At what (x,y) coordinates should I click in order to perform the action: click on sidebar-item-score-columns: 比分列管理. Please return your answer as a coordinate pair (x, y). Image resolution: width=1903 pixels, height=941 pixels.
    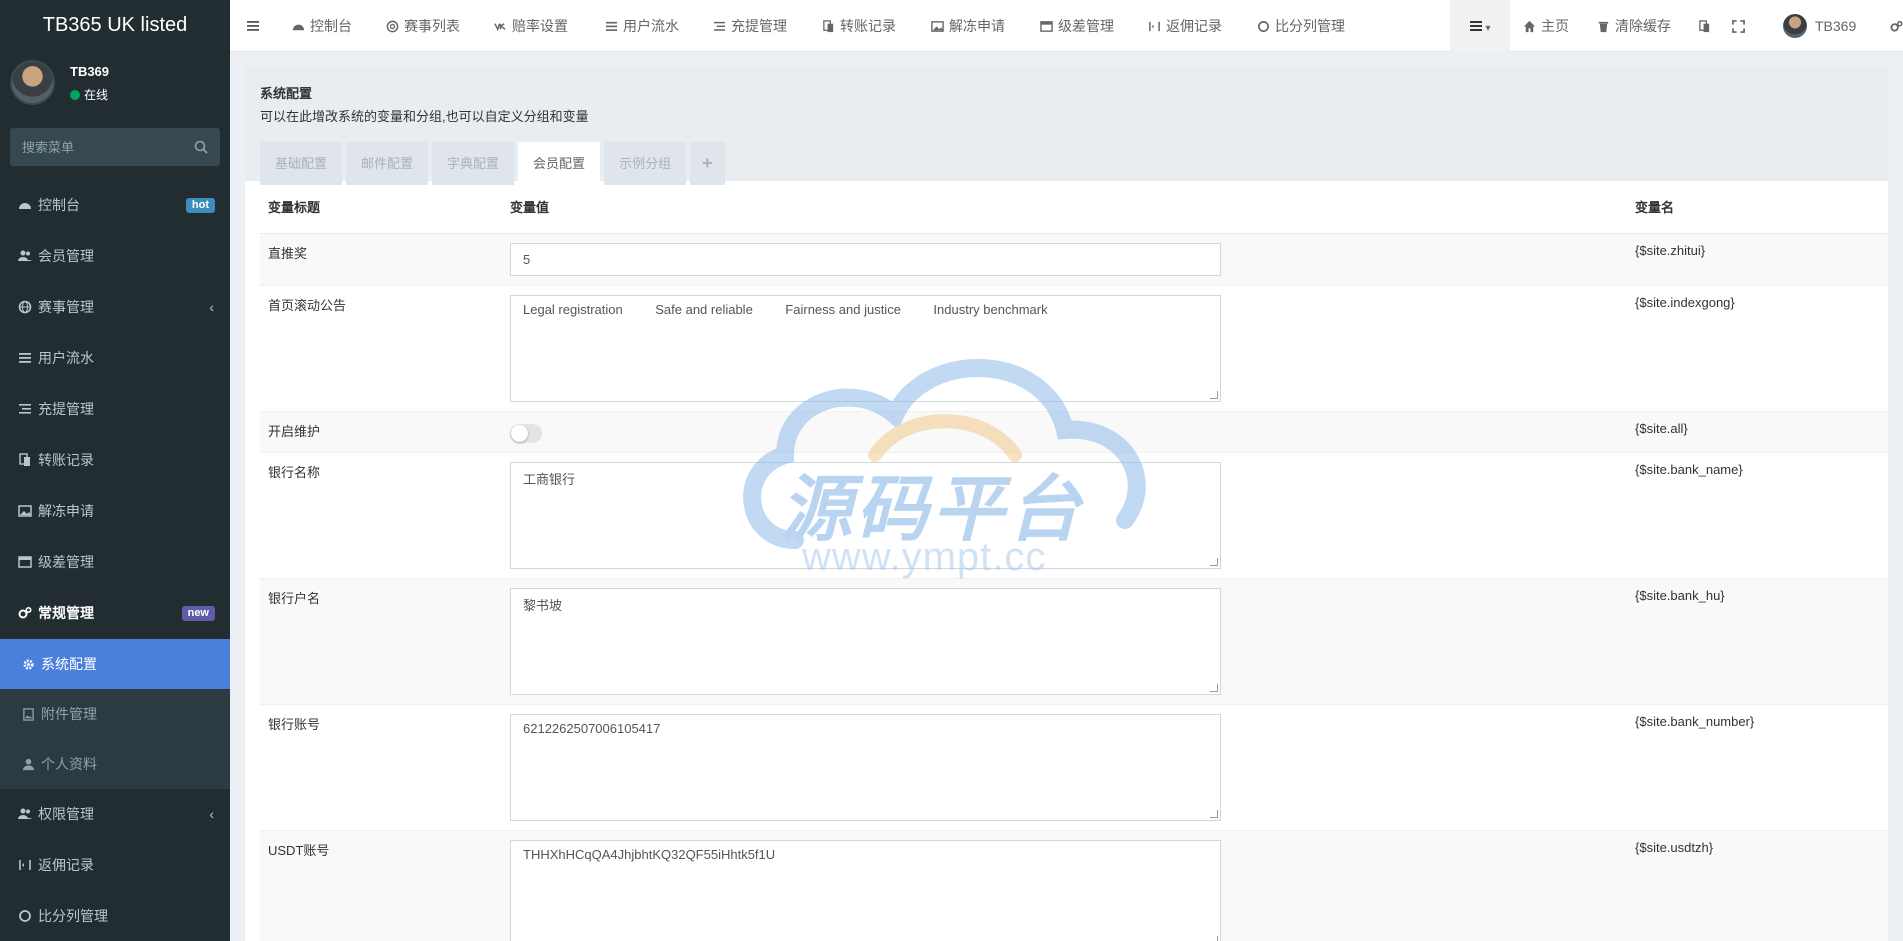
    Looking at the image, I should click on (115, 916).